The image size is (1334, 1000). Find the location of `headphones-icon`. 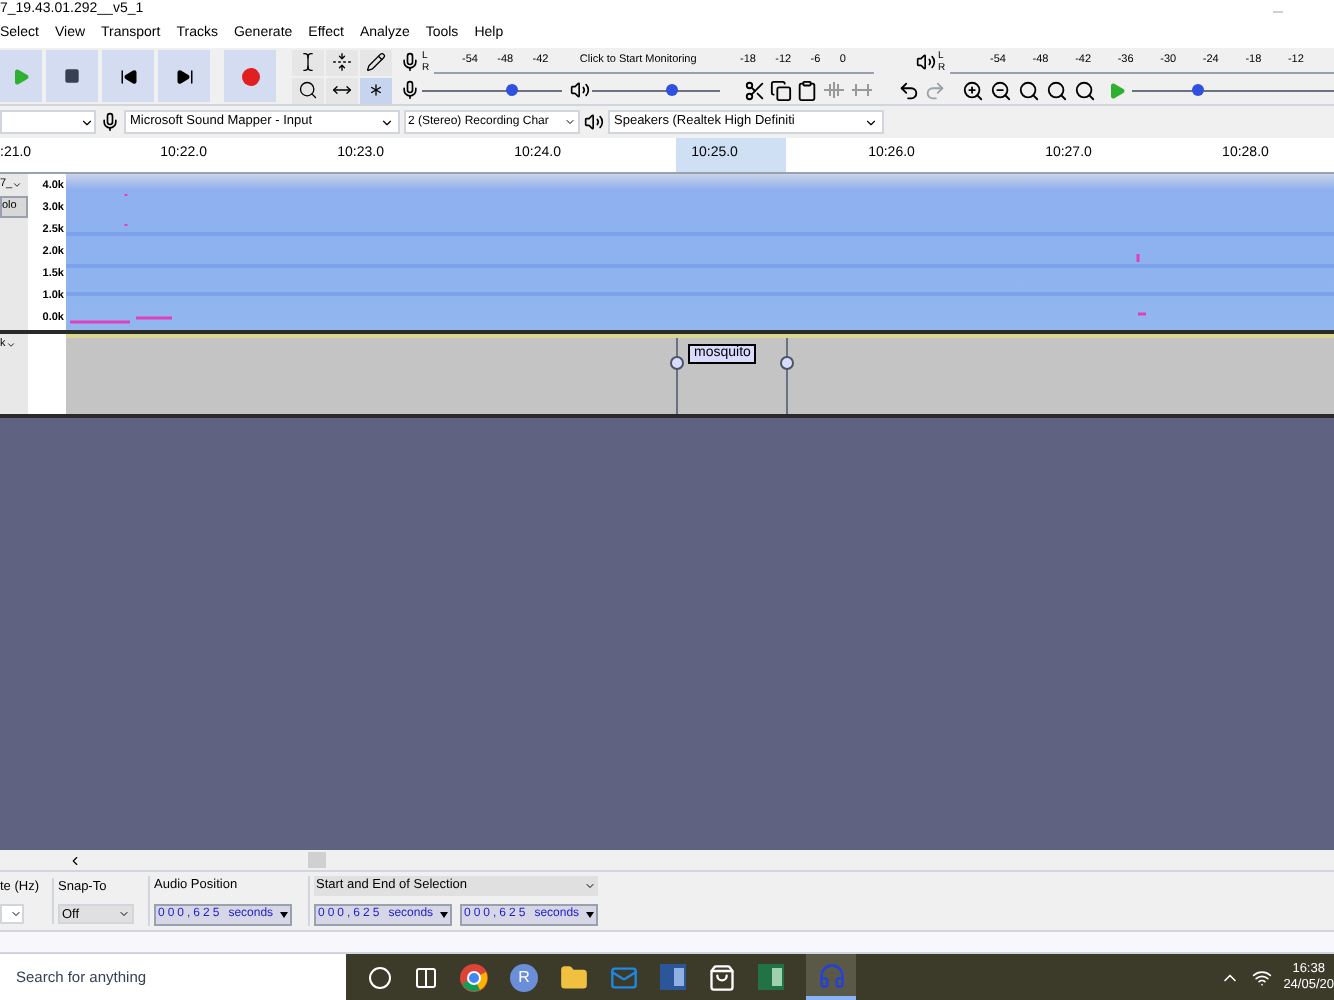

headphones-icon is located at coordinates (831, 975).